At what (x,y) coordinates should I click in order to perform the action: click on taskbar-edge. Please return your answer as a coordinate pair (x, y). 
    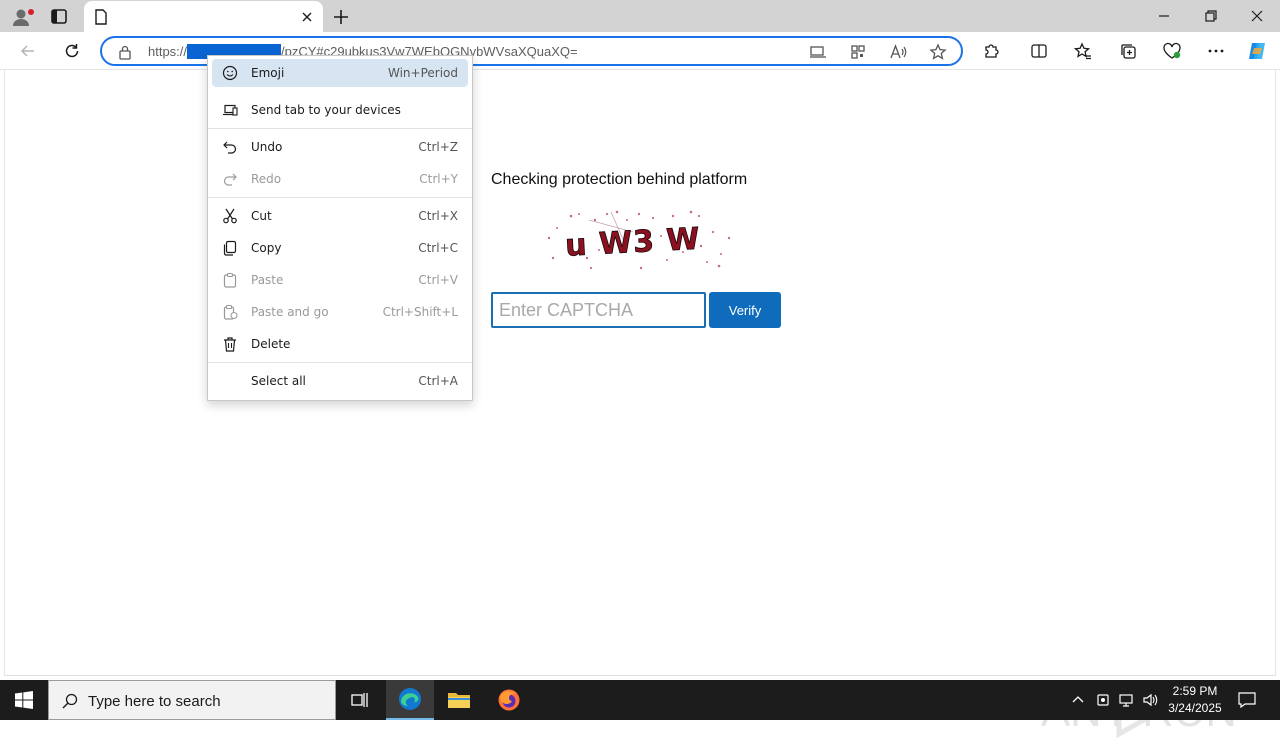
    Looking at the image, I should click on (410, 700).